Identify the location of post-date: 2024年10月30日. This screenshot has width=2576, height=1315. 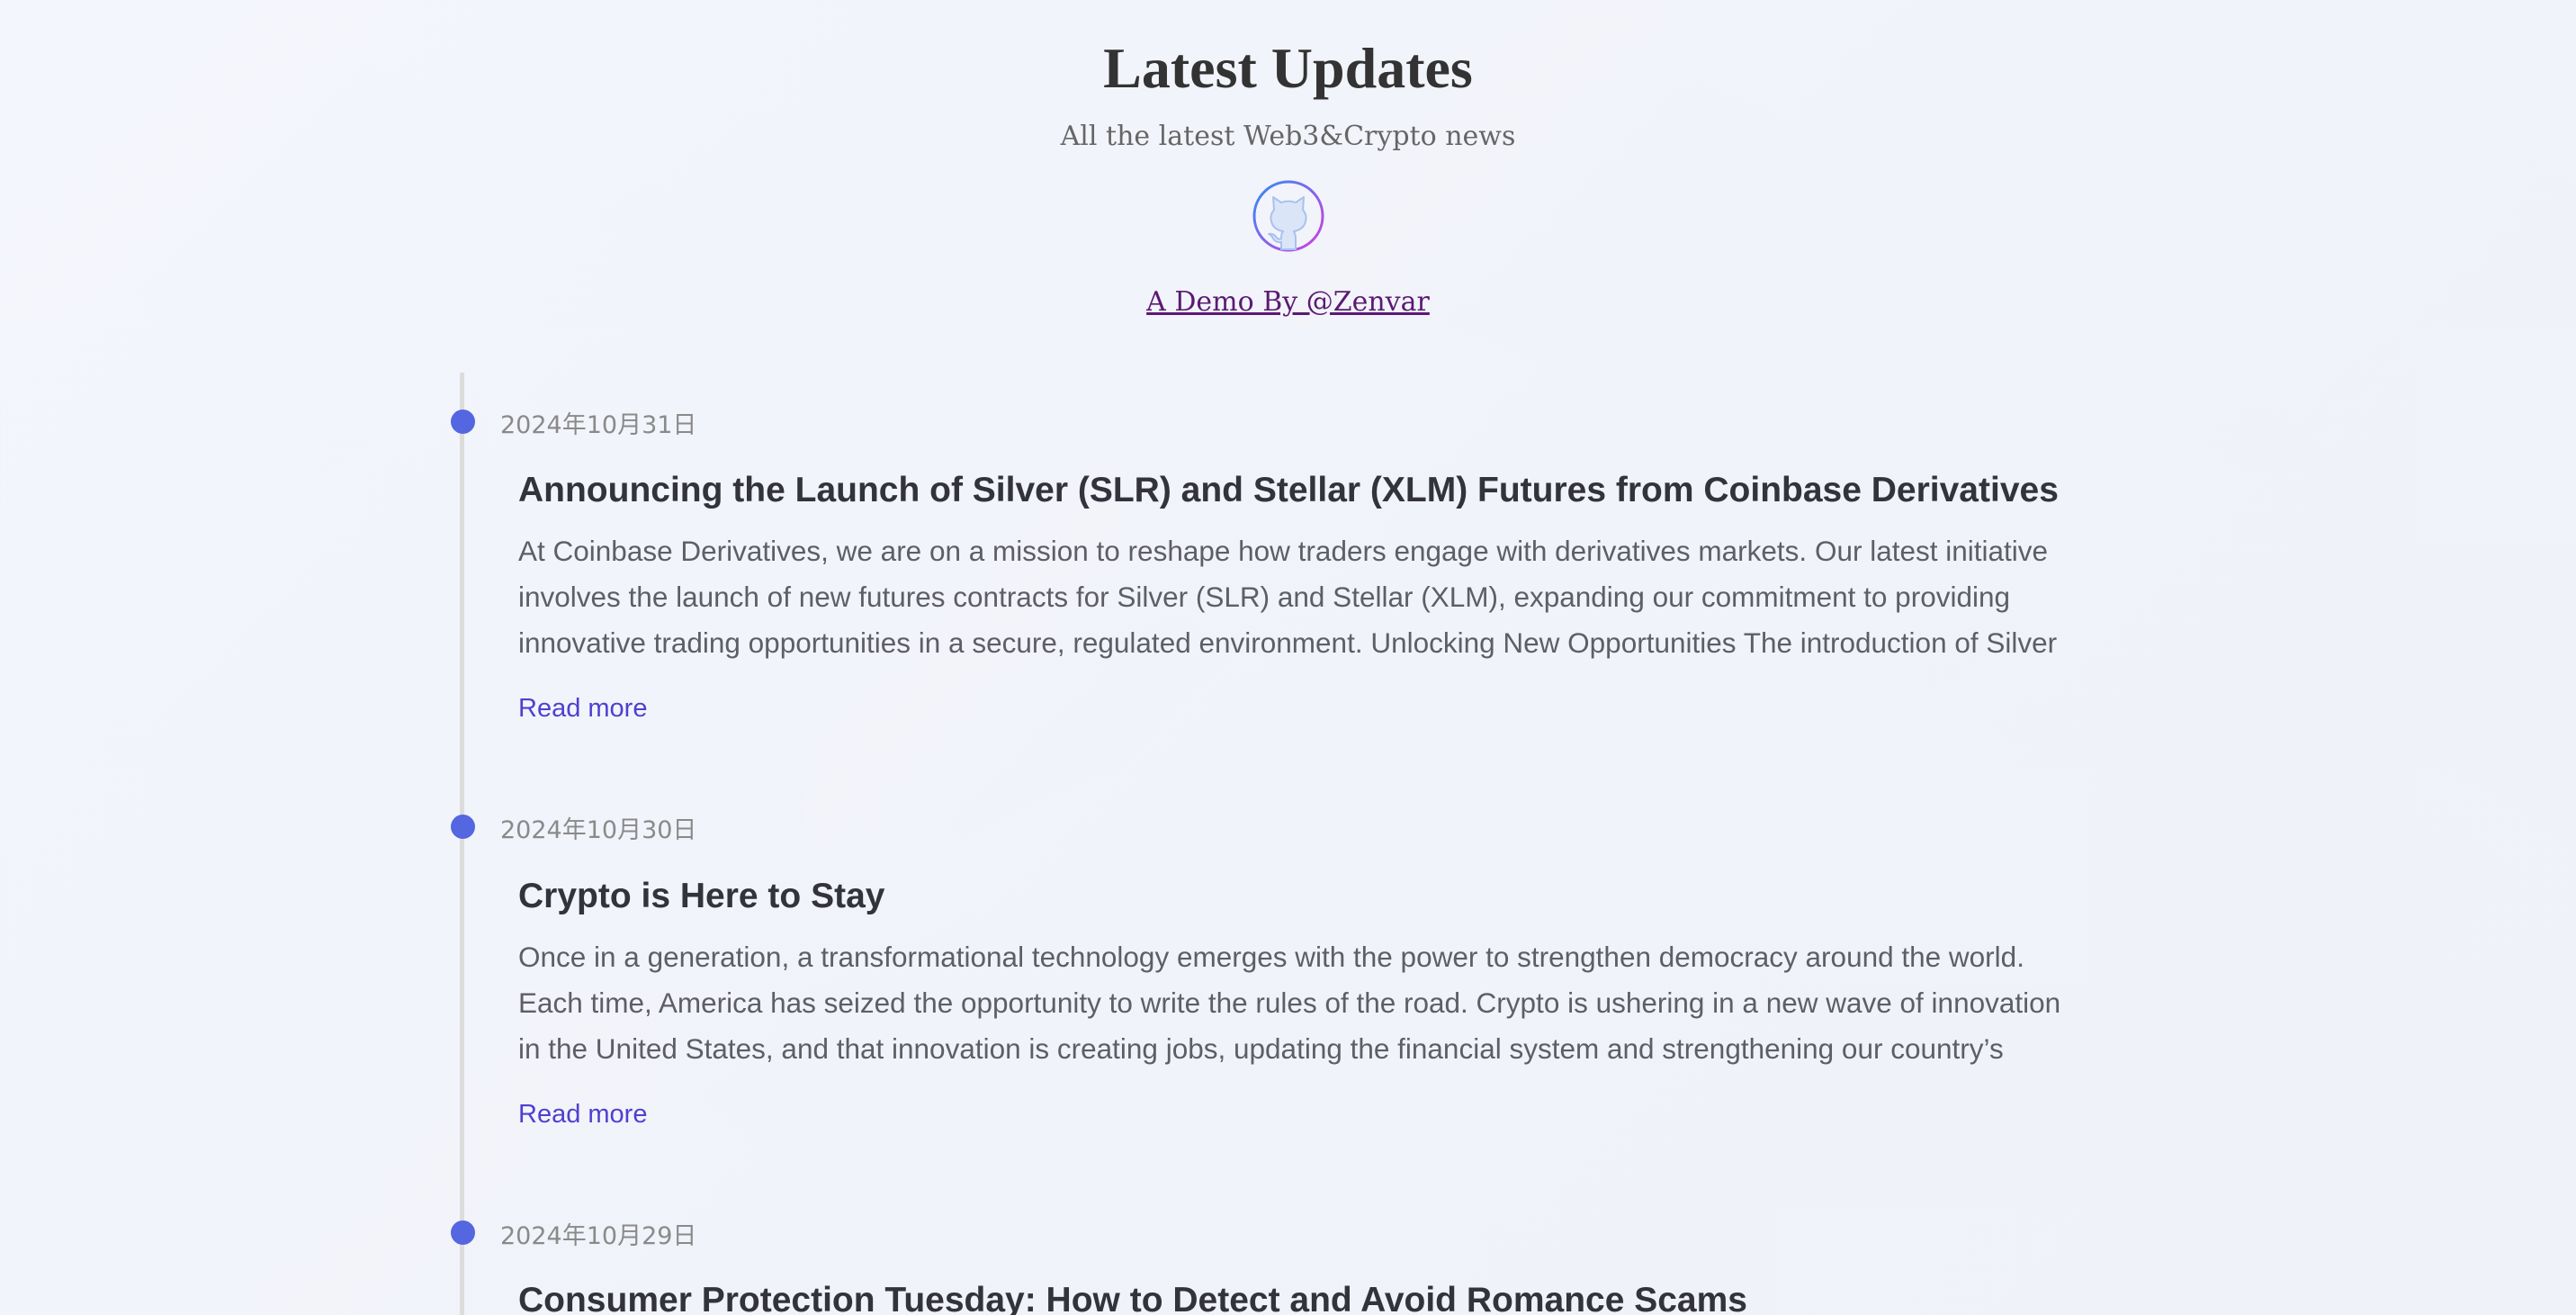
(599, 830).